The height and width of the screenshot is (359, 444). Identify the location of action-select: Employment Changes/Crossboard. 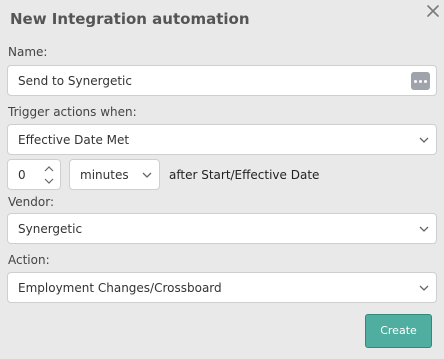
(222, 287).